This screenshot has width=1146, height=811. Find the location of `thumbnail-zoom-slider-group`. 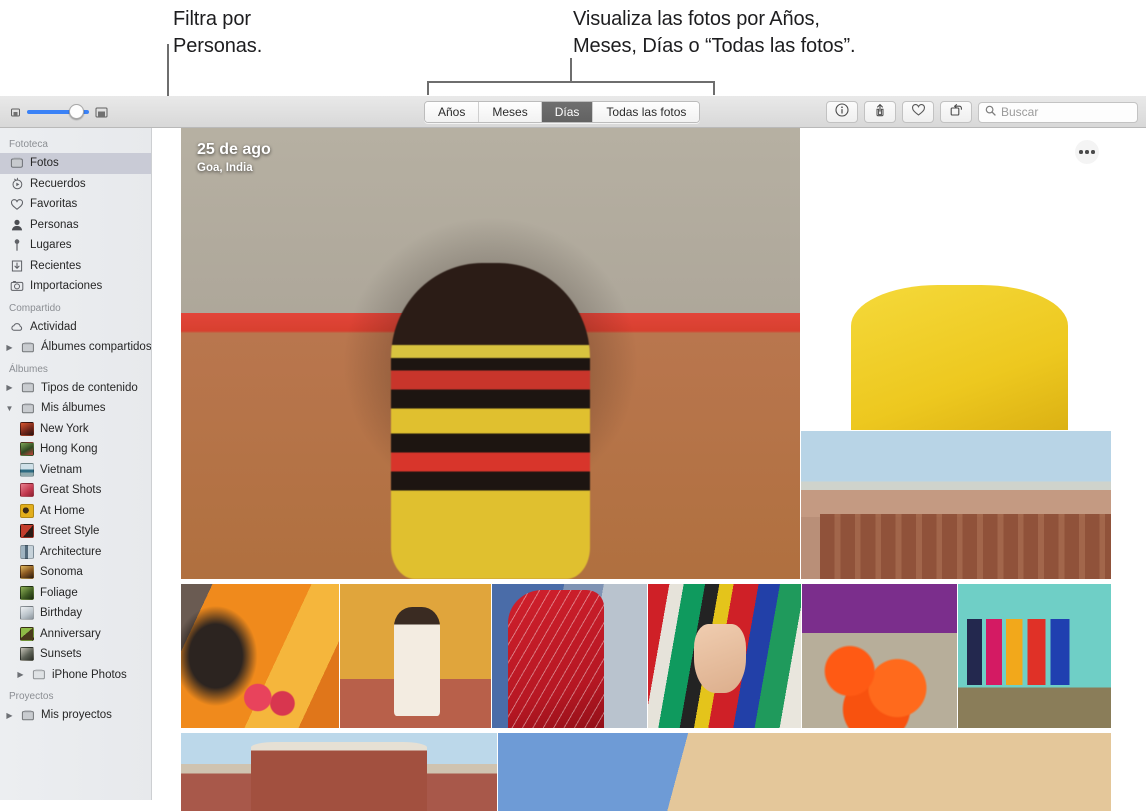

thumbnail-zoom-slider-group is located at coordinates (59, 112).